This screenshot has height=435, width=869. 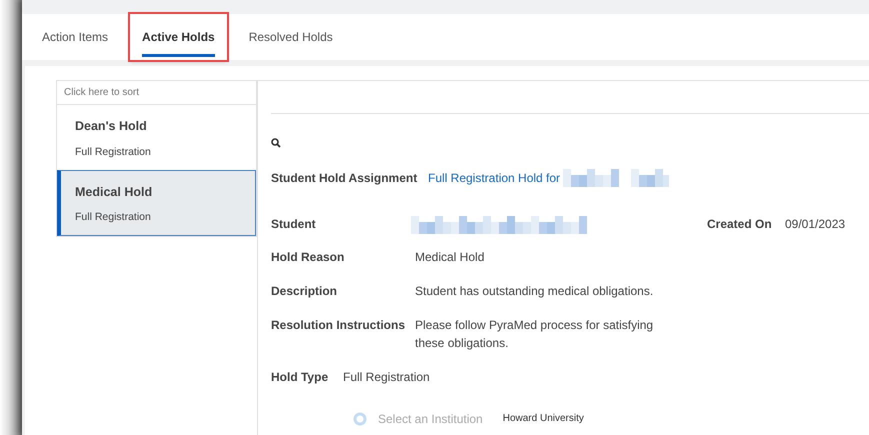 I want to click on field-label: Student, so click(x=294, y=225).